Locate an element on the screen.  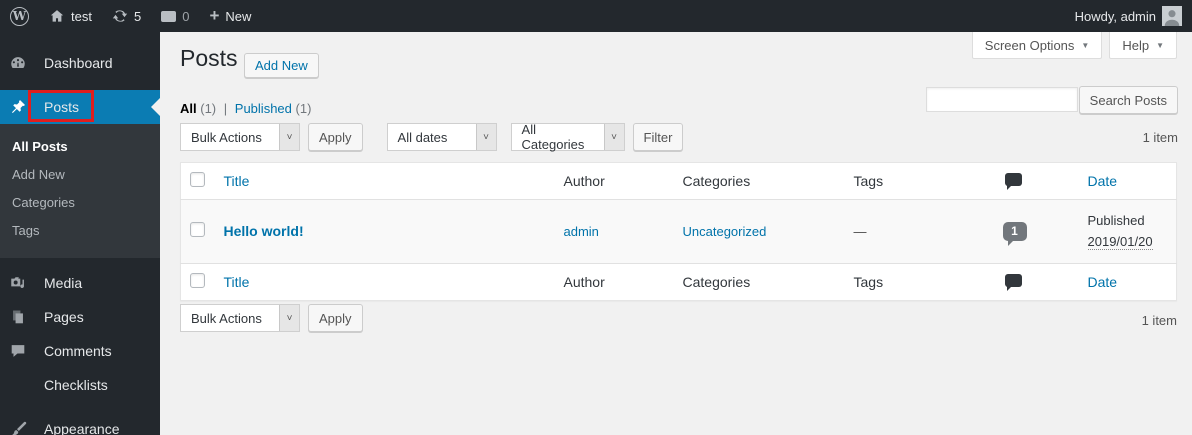
submenu-item-all-posts: All Posts is located at coordinates (80, 146).